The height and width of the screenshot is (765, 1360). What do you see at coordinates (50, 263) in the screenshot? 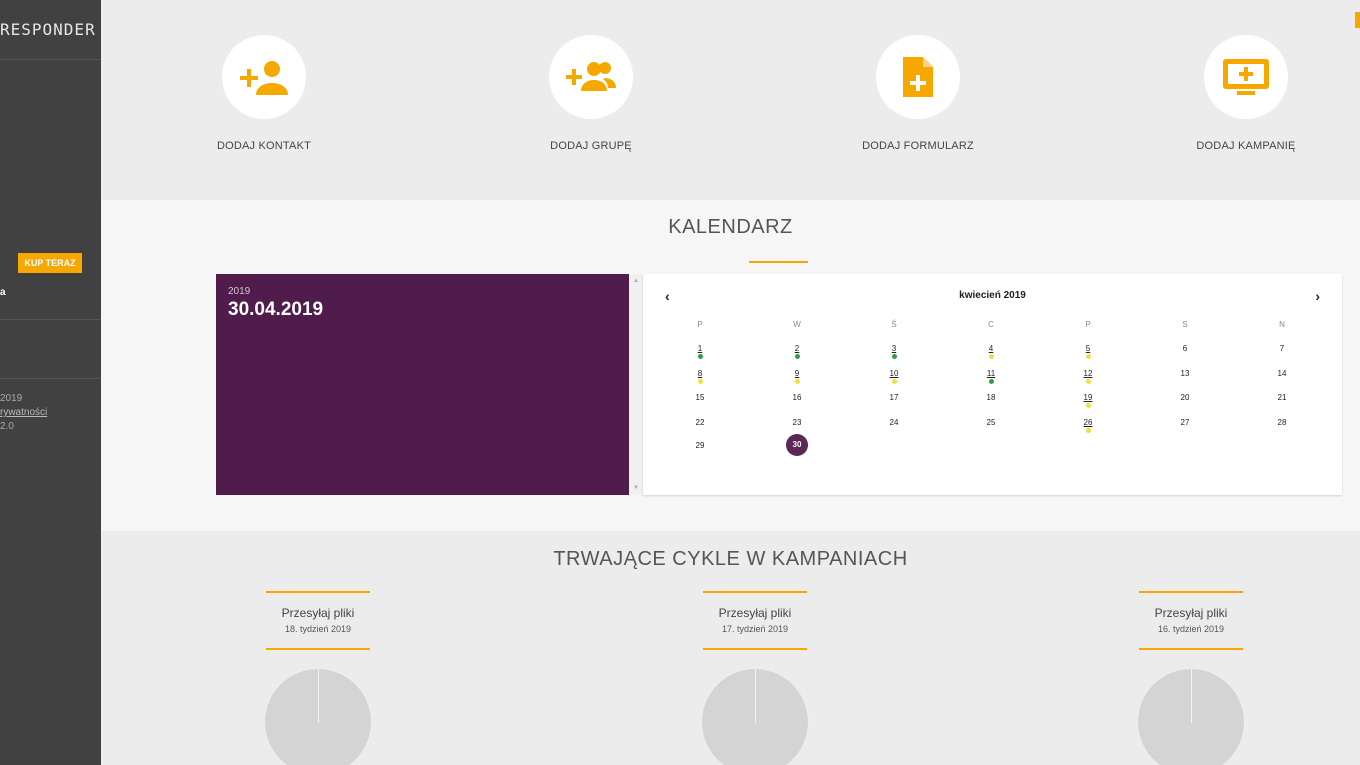
I see `buy-now-button: KUP TERAZ` at bounding box center [50, 263].